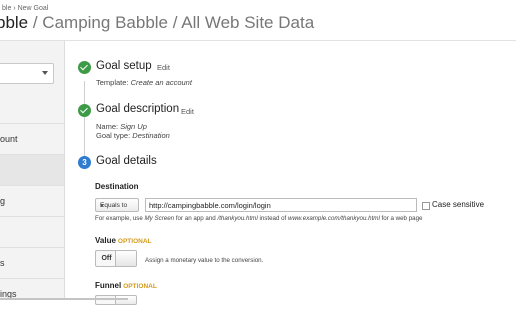 The image size is (516, 309). I want to click on edit-goal-description-link: Edit, so click(187, 111).